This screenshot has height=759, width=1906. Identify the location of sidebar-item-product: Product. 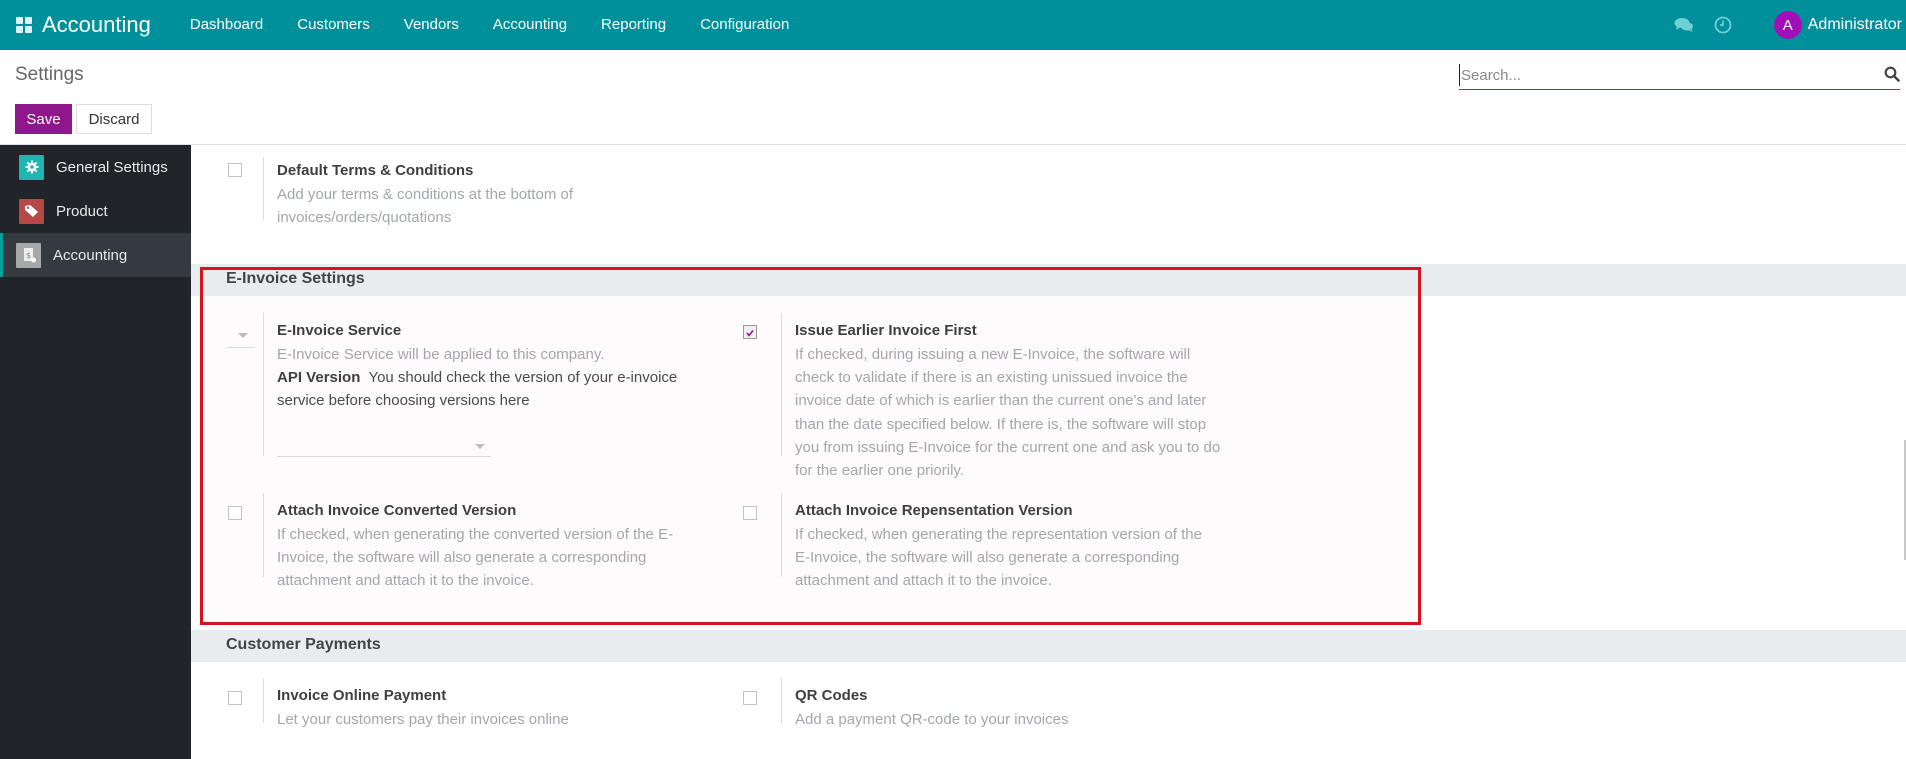
(95, 211).